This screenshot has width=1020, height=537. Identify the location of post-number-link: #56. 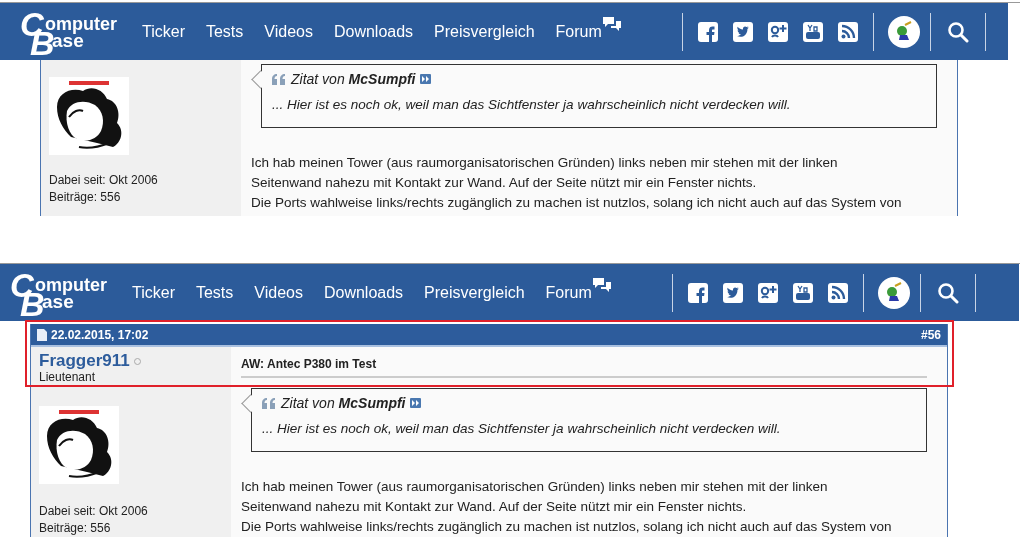
(930, 334).